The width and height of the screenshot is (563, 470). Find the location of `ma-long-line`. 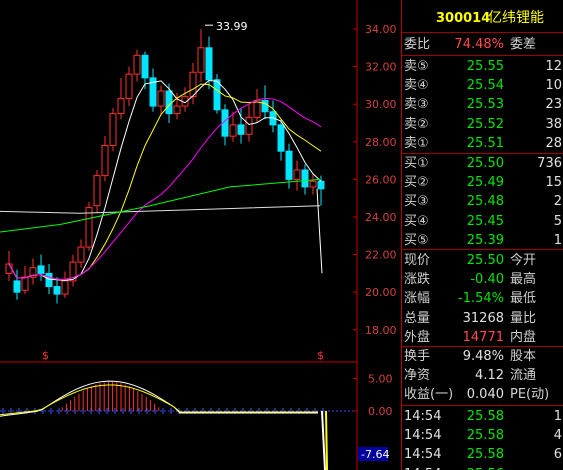

ma-long-line is located at coordinates (160, 209).